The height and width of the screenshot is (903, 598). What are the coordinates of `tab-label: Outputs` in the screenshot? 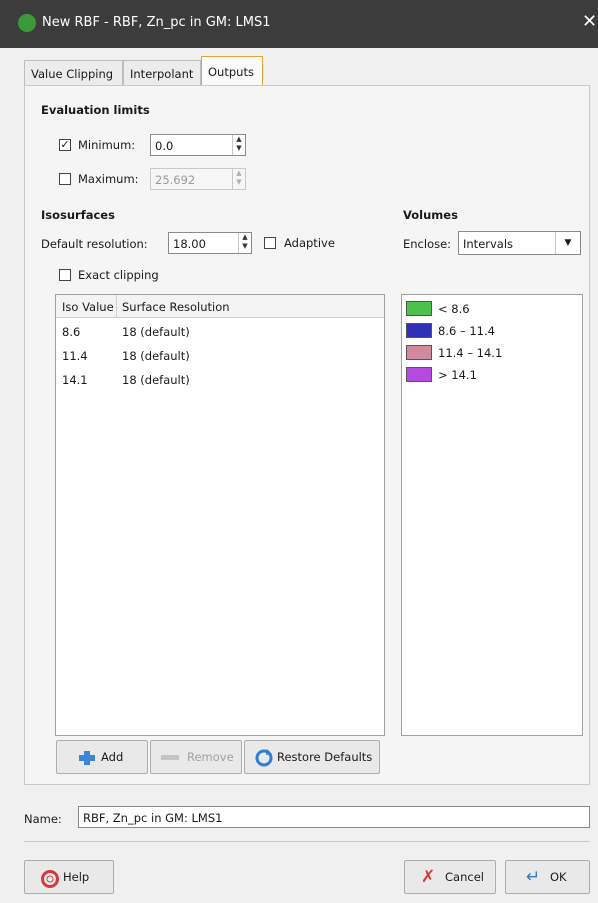 It's located at (231, 72).